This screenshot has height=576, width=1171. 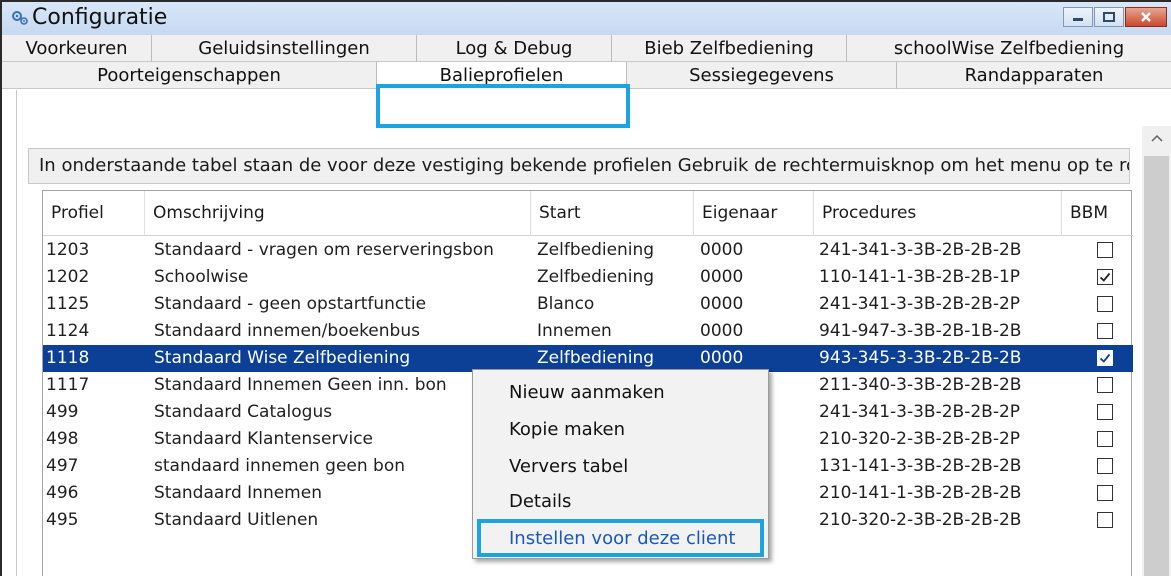 What do you see at coordinates (68, 331) in the screenshot?
I see `cell-profiel: 1124` at bounding box center [68, 331].